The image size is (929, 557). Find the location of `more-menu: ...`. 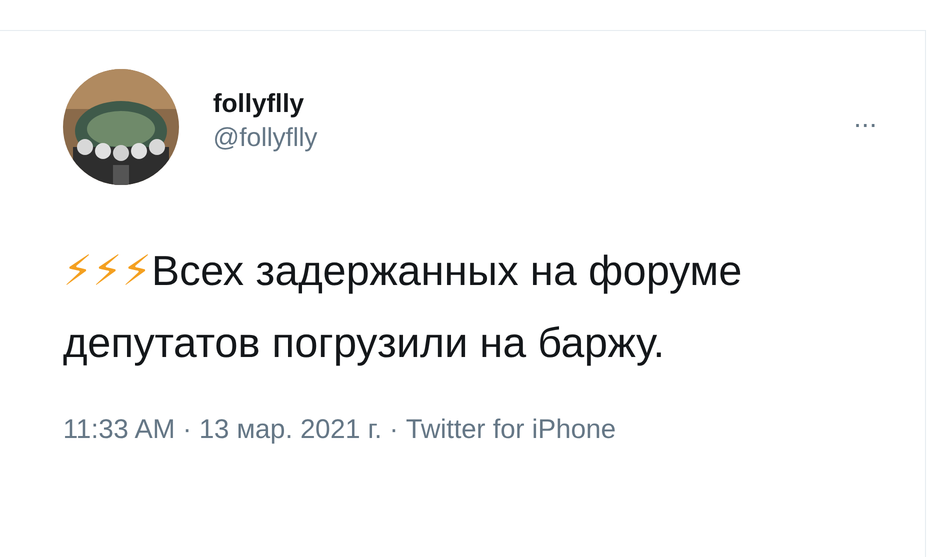

more-menu: ... is located at coordinates (865, 118).